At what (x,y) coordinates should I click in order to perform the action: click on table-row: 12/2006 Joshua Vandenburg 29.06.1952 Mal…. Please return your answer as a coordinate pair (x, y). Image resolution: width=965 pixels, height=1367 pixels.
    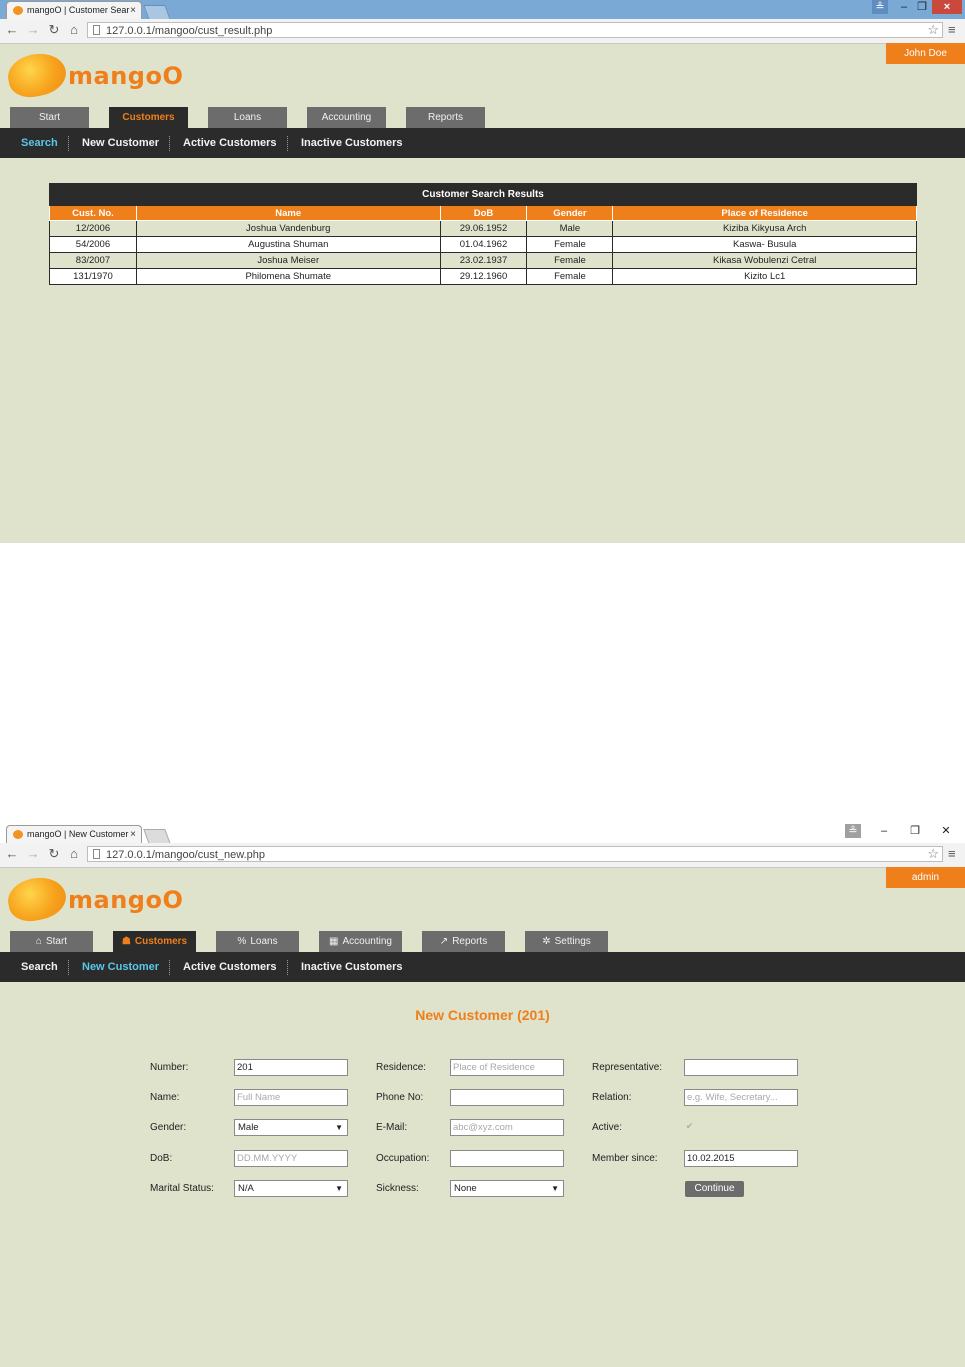
    Looking at the image, I should click on (483, 228).